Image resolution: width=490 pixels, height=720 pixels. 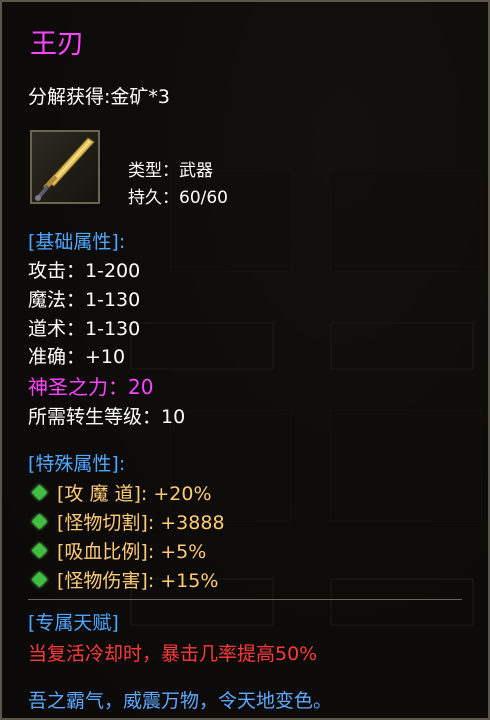 I want to click on special-attribute-row: [怪物伤害]: +15%, so click(x=125, y=579).